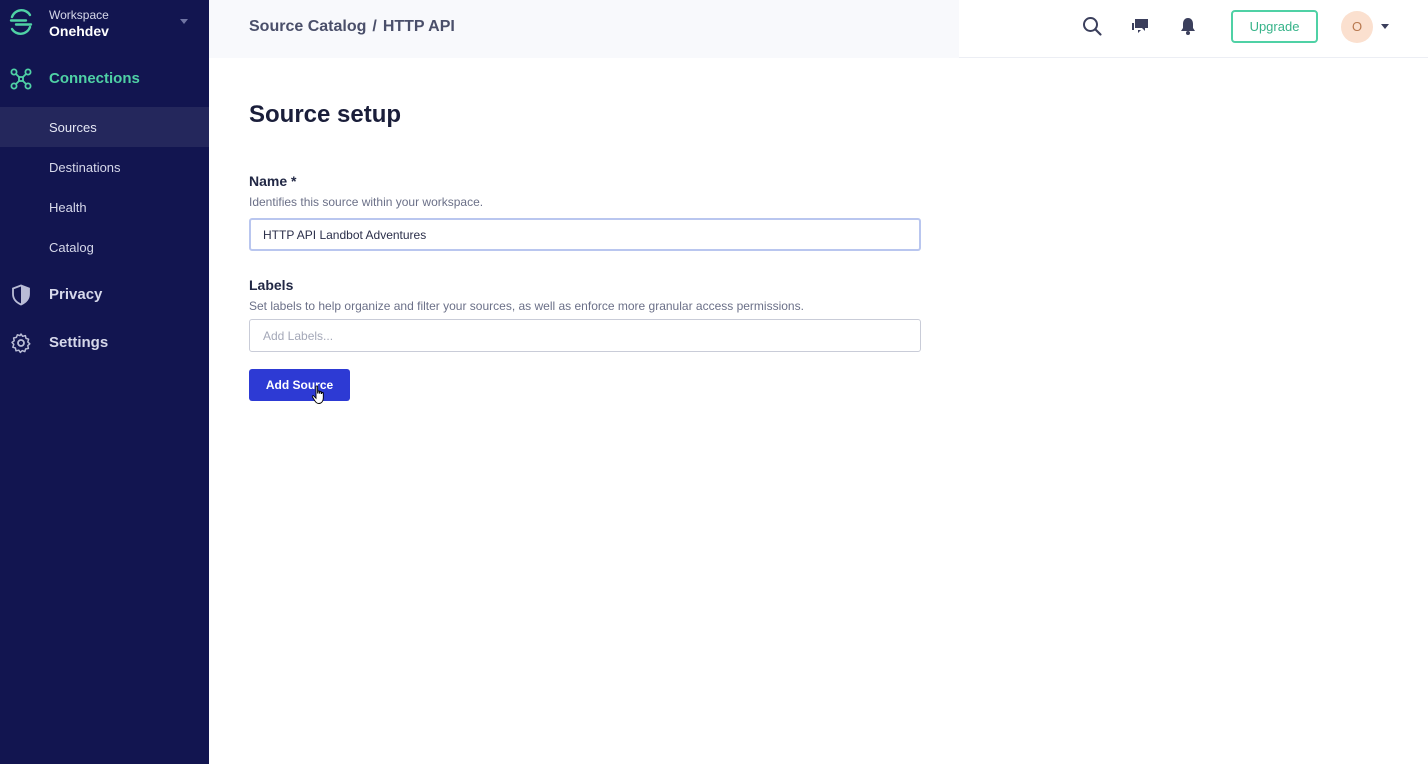 The height and width of the screenshot is (764, 1428). What do you see at coordinates (104, 295) in the screenshot?
I see `nav-privacy: Privacy` at bounding box center [104, 295].